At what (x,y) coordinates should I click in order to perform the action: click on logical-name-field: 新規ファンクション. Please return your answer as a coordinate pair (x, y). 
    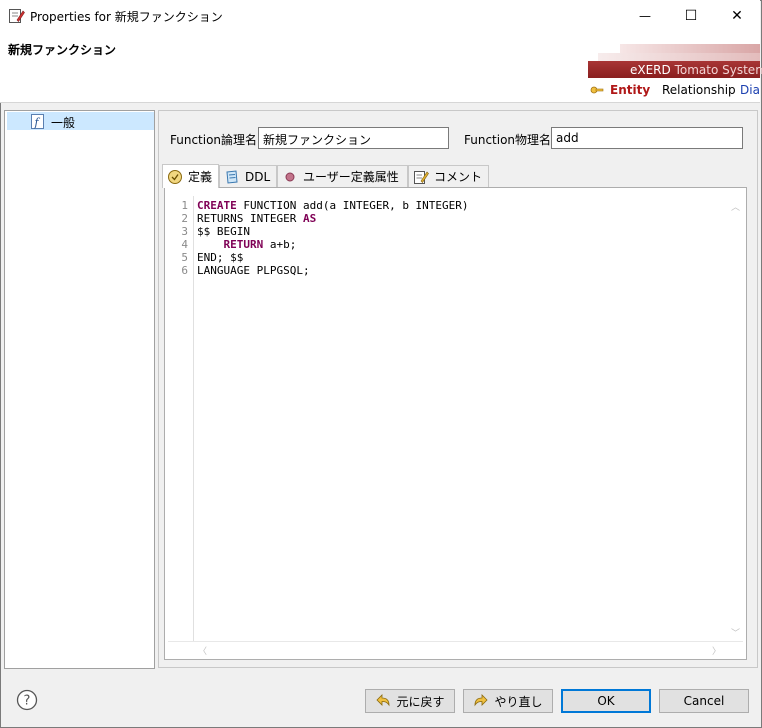
    Looking at the image, I should click on (353, 138).